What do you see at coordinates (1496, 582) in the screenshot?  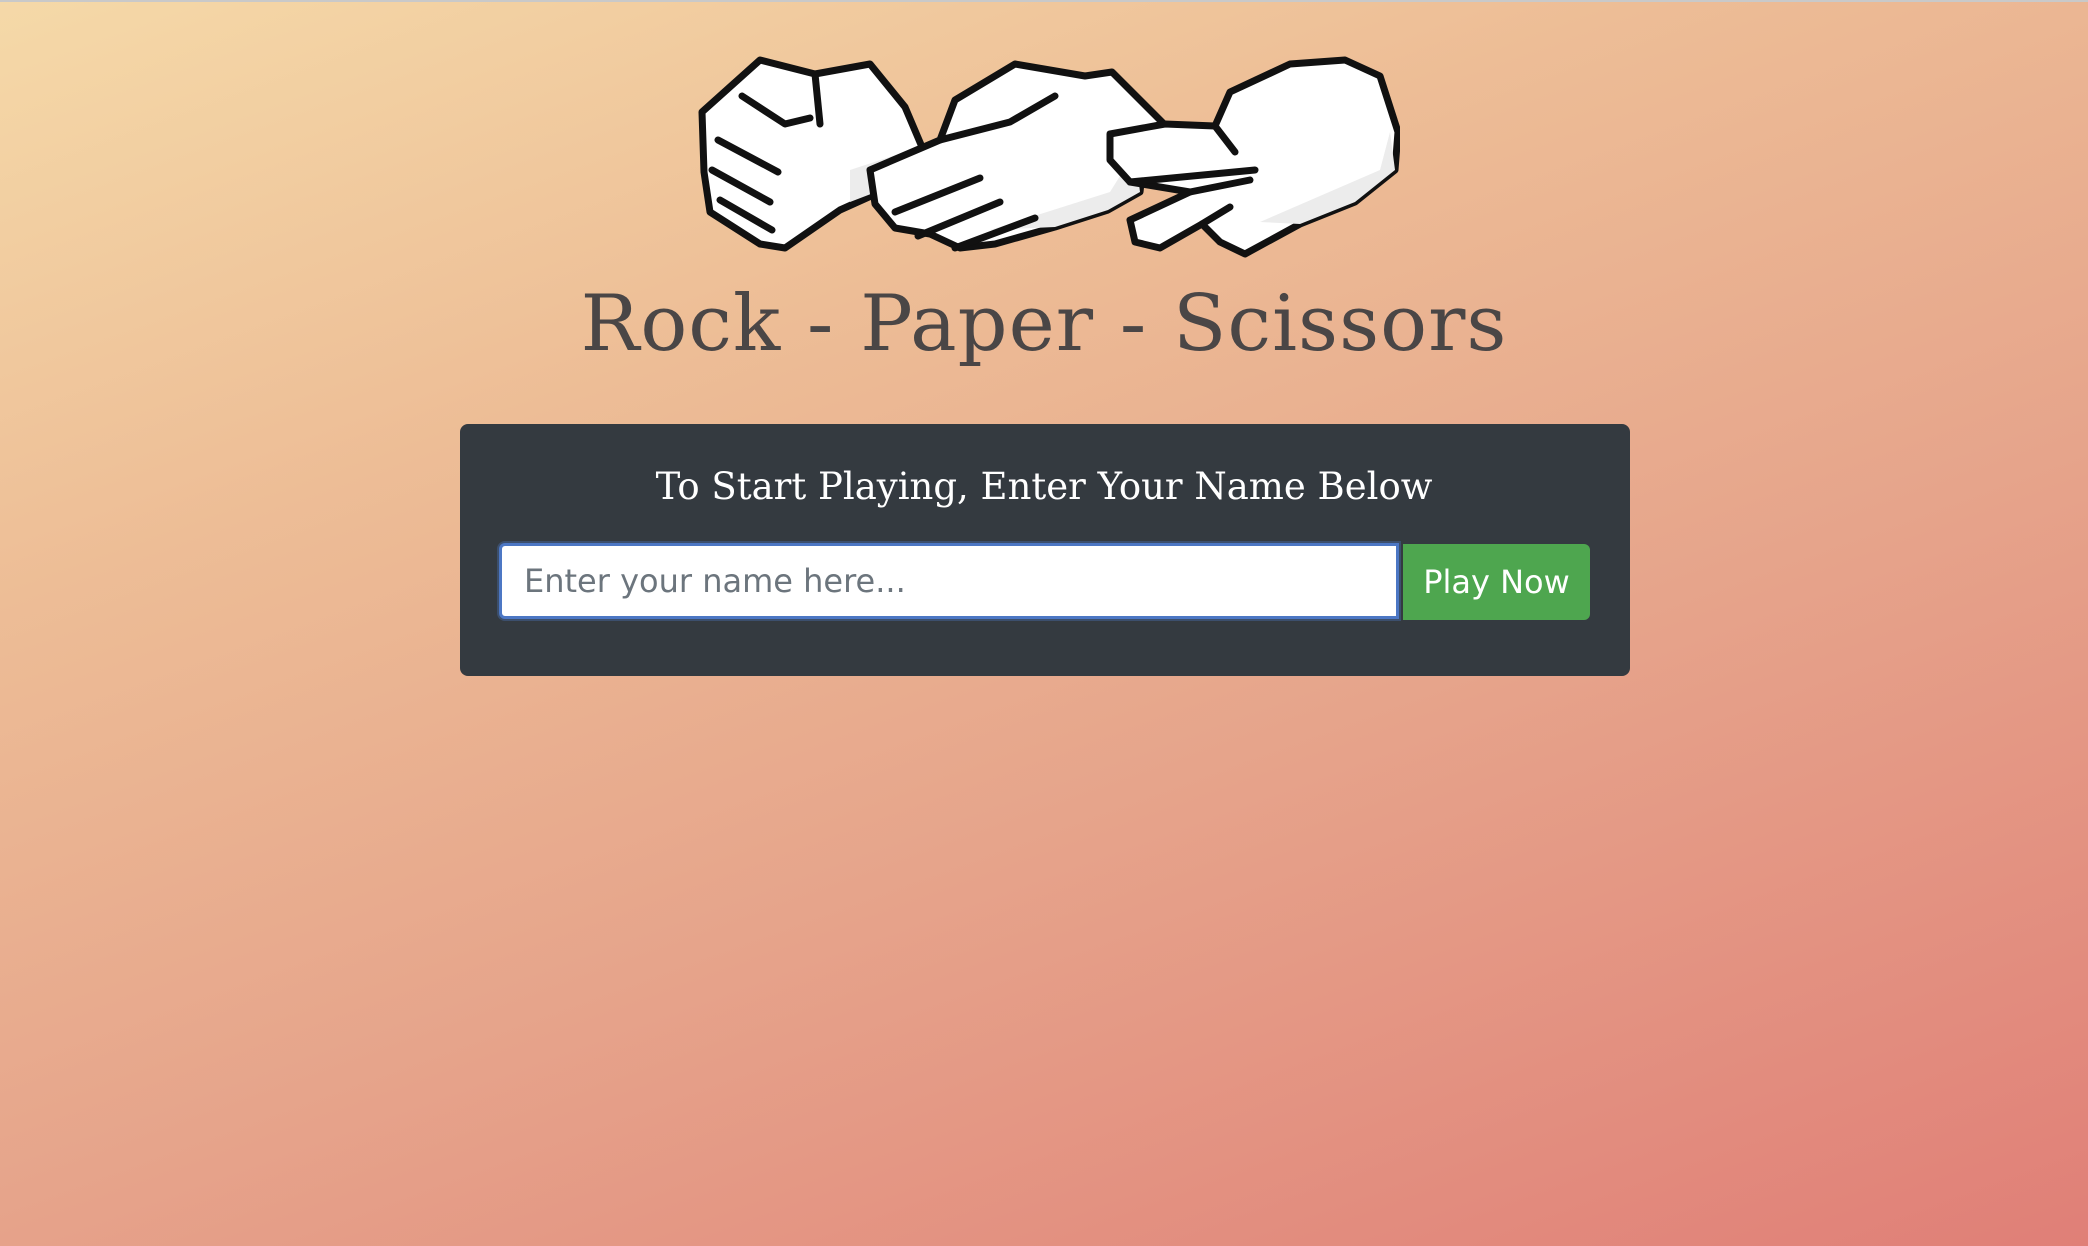 I see `play-now-button: Play Now` at bounding box center [1496, 582].